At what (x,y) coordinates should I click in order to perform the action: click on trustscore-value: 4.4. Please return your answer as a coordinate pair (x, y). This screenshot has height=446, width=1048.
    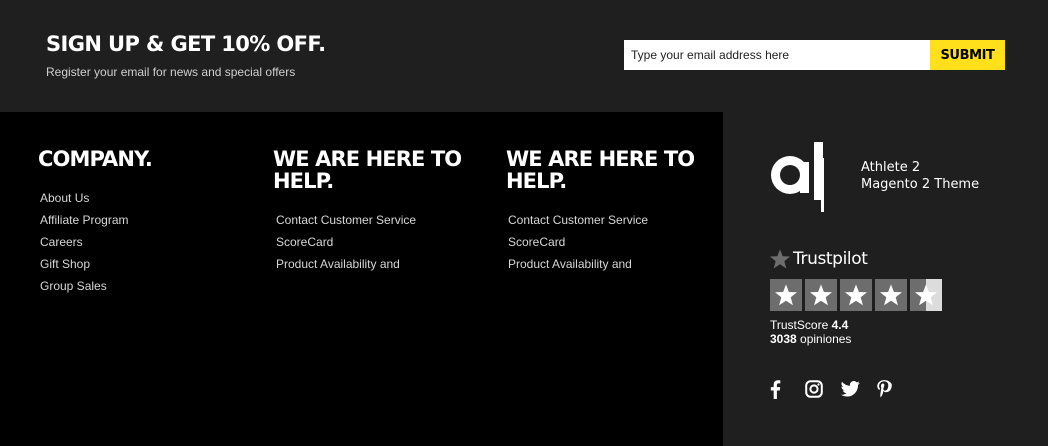
    Looking at the image, I should click on (840, 325).